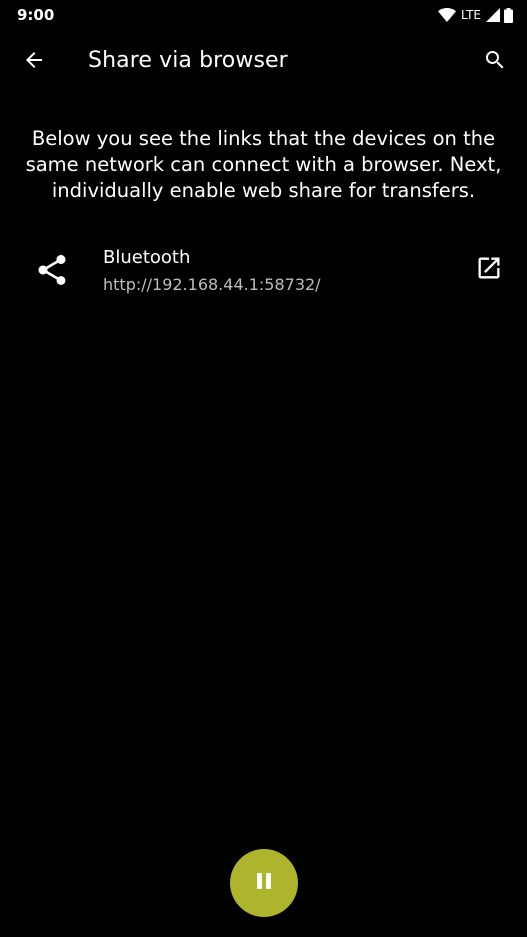 The height and width of the screenshot is (937, 527). What do you see at coordinates (212, 284) in the screenshot?
I see `connection-url: http://192.168.44.1:58732/` at bounding box center [212, 284].